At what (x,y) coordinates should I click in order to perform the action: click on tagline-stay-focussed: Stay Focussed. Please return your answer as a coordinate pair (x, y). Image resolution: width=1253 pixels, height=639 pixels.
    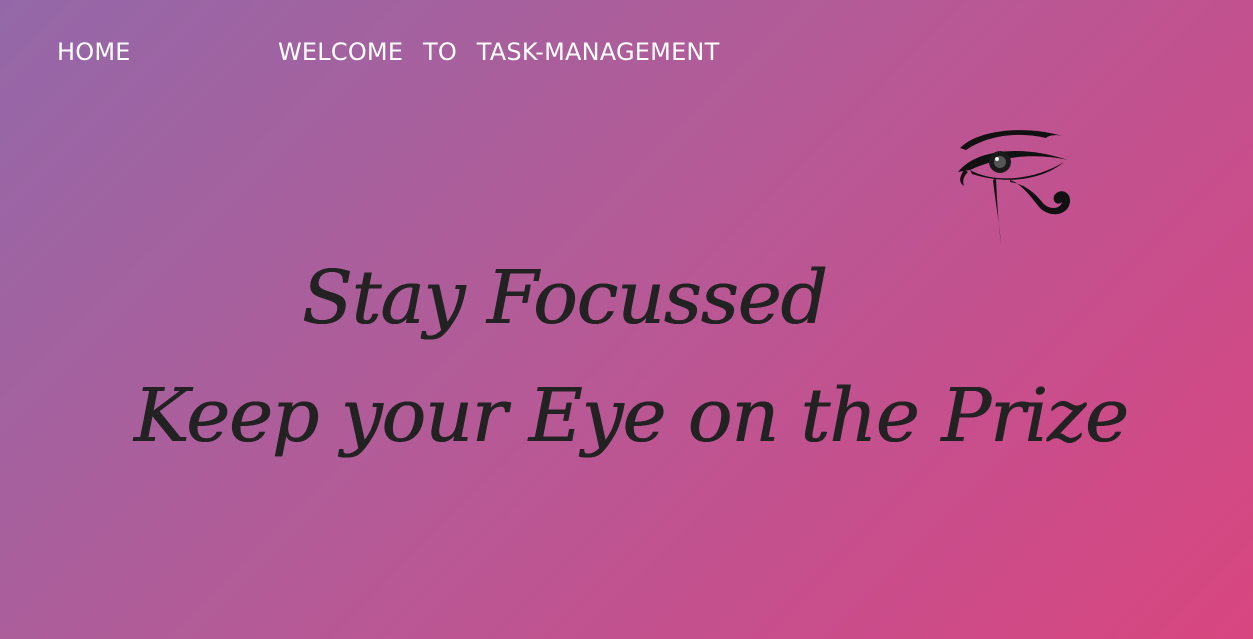
    Looking at the image, I should click on (565, 298).